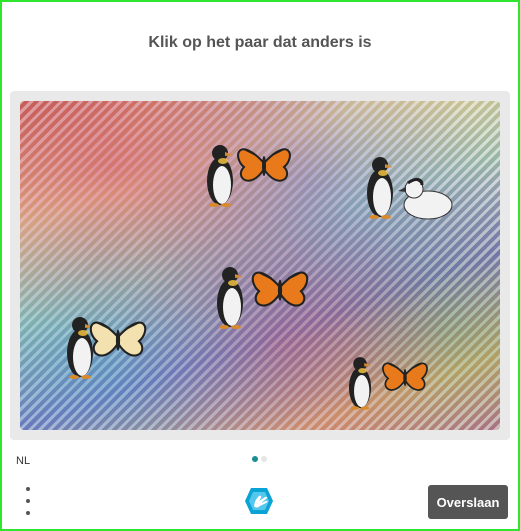 This screenshot has height=531, width=520. I want to click on pair-penguin-butterfly-middle, so click(263, 298).